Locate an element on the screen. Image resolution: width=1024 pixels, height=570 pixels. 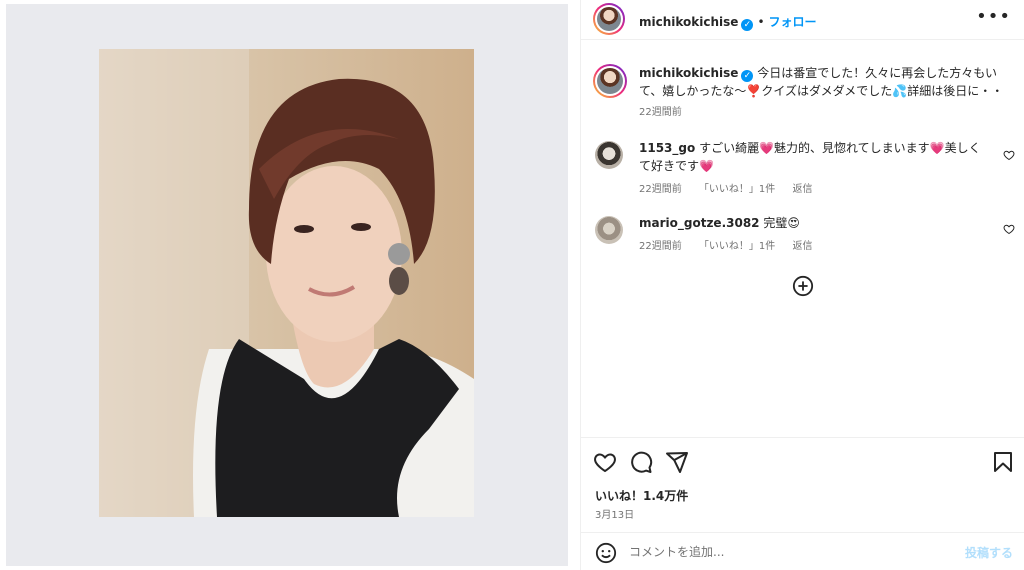
comment-text-block: mario_gotze.3082 完璧😍 22週間前 「いいね！」1件 返信 is located at coordinates (814, 235).